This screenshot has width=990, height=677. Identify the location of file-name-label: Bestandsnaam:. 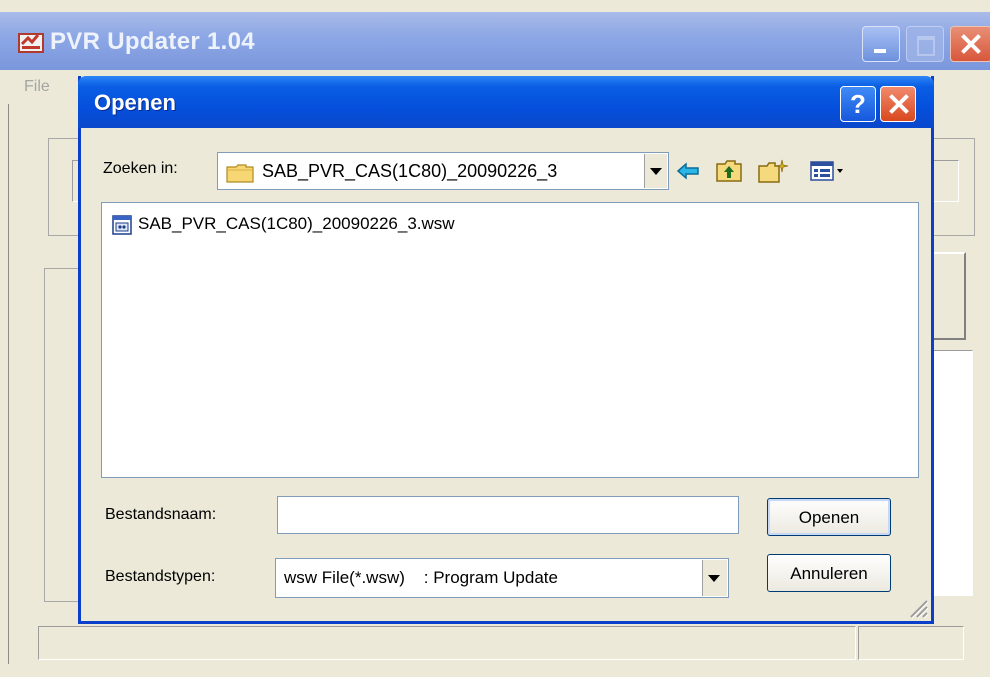
(161, 514).